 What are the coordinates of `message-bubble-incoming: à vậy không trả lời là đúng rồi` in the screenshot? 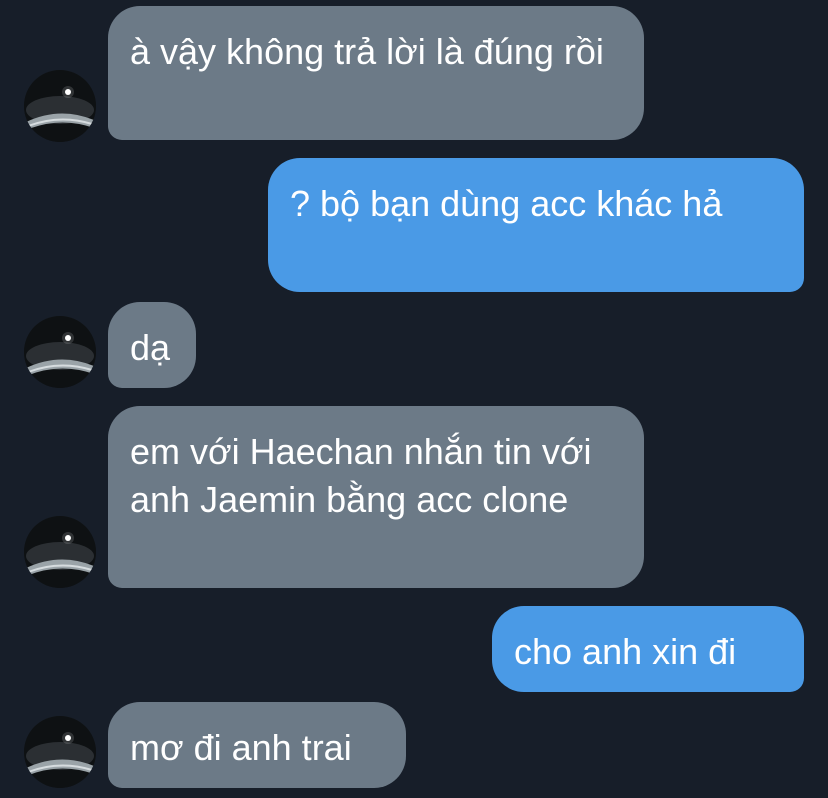 It's located at (376, 73).